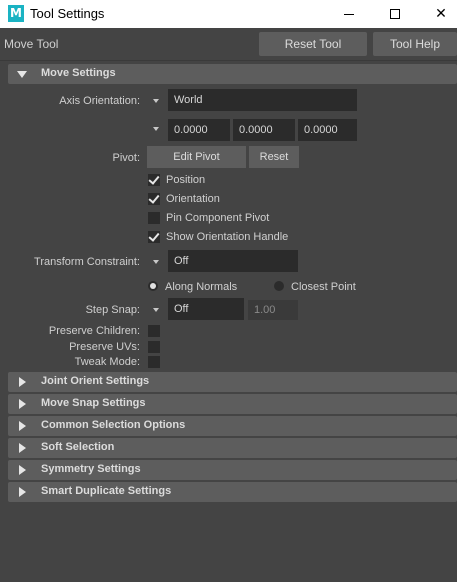  What do you see at coordinates (233, 261) in the screenshot?
I see `transform-constraint-dropdown: Off` at bounding box center [233, 261].